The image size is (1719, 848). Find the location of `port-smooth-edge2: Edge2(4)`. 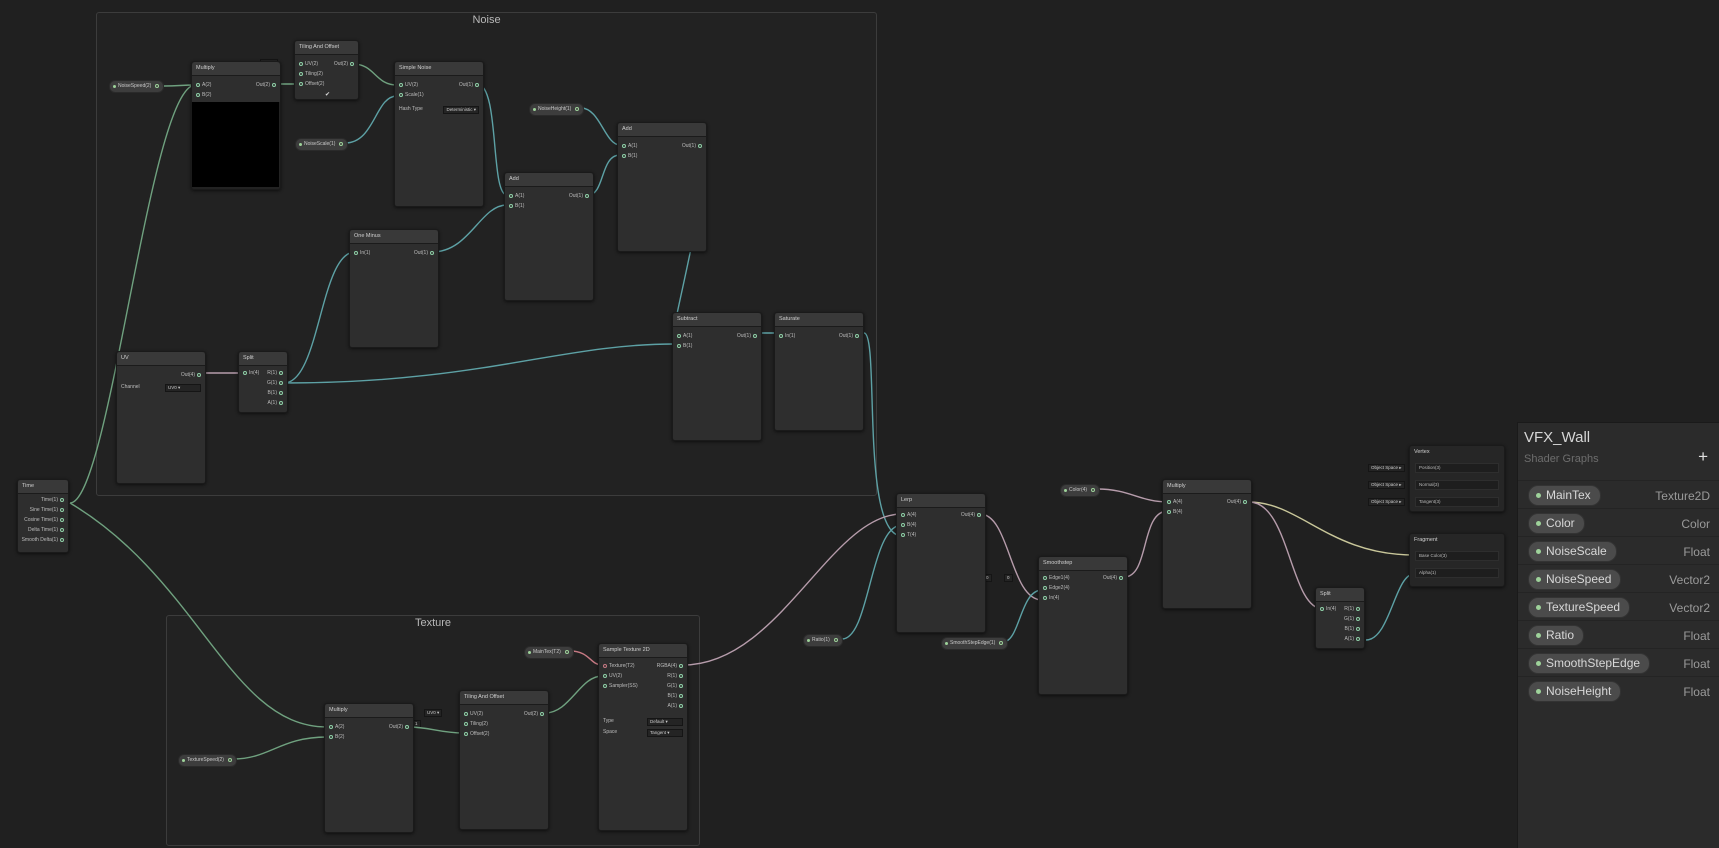

port-smooth-edge2: Edge2(4) is located at coordinates (1055, 588).